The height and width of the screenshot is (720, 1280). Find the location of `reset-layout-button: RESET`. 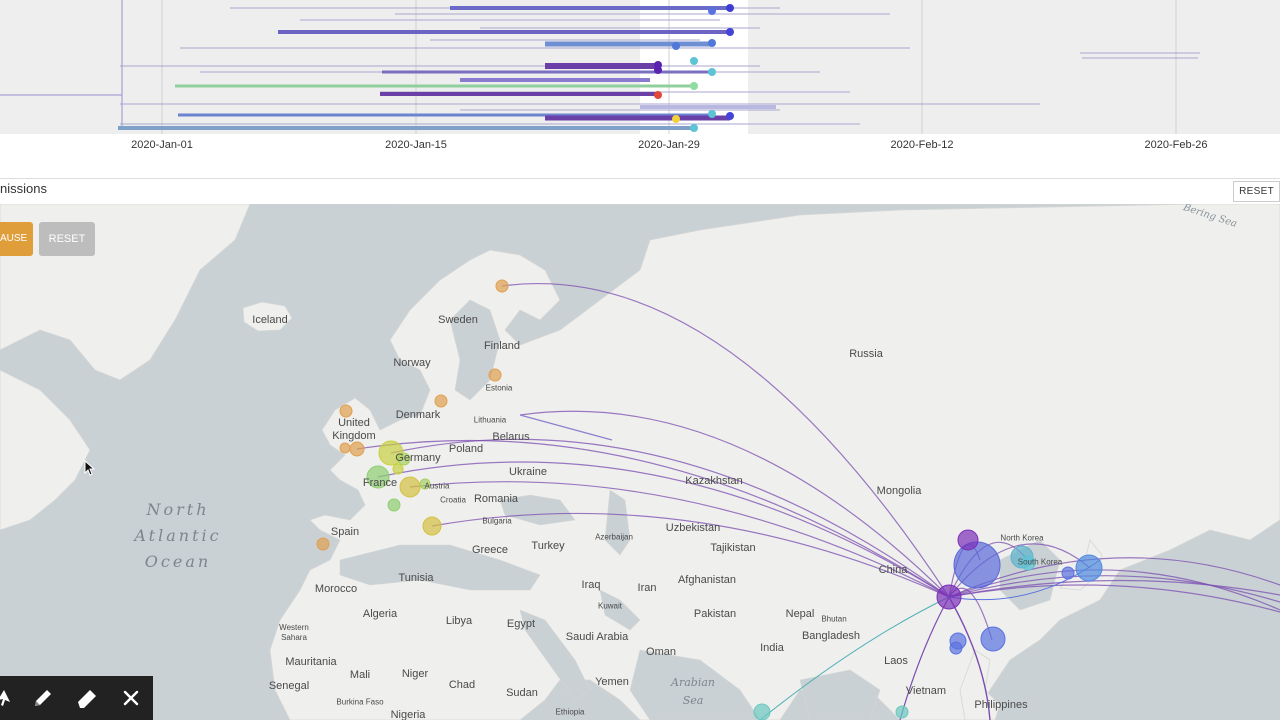

reset-layout-button: RESET is located at coordinates (1256, 191).